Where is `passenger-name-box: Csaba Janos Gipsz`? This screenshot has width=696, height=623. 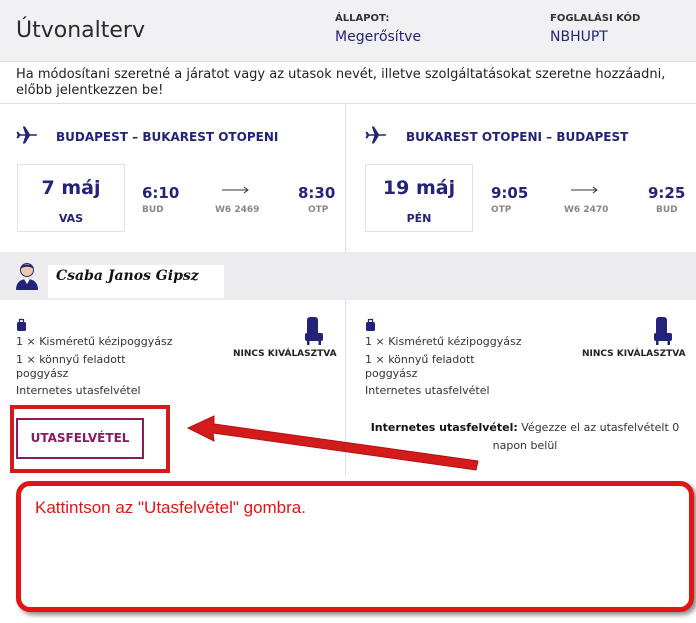
passenger-name-box: Csaba Janos Gipsz is located at coordinates (136, 281).